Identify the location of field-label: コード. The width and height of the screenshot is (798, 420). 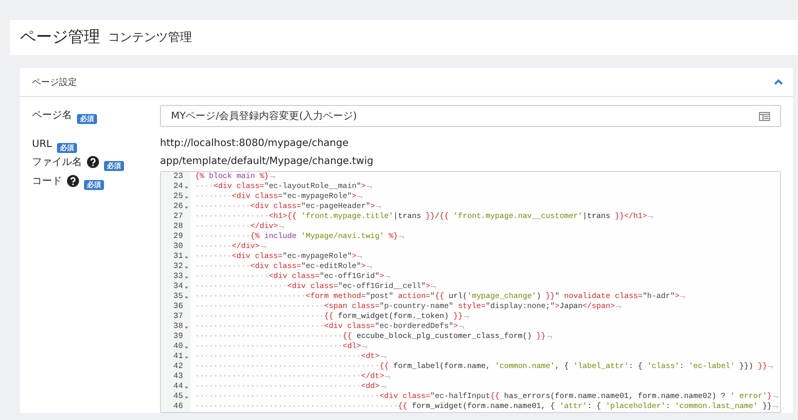
(47, 181).